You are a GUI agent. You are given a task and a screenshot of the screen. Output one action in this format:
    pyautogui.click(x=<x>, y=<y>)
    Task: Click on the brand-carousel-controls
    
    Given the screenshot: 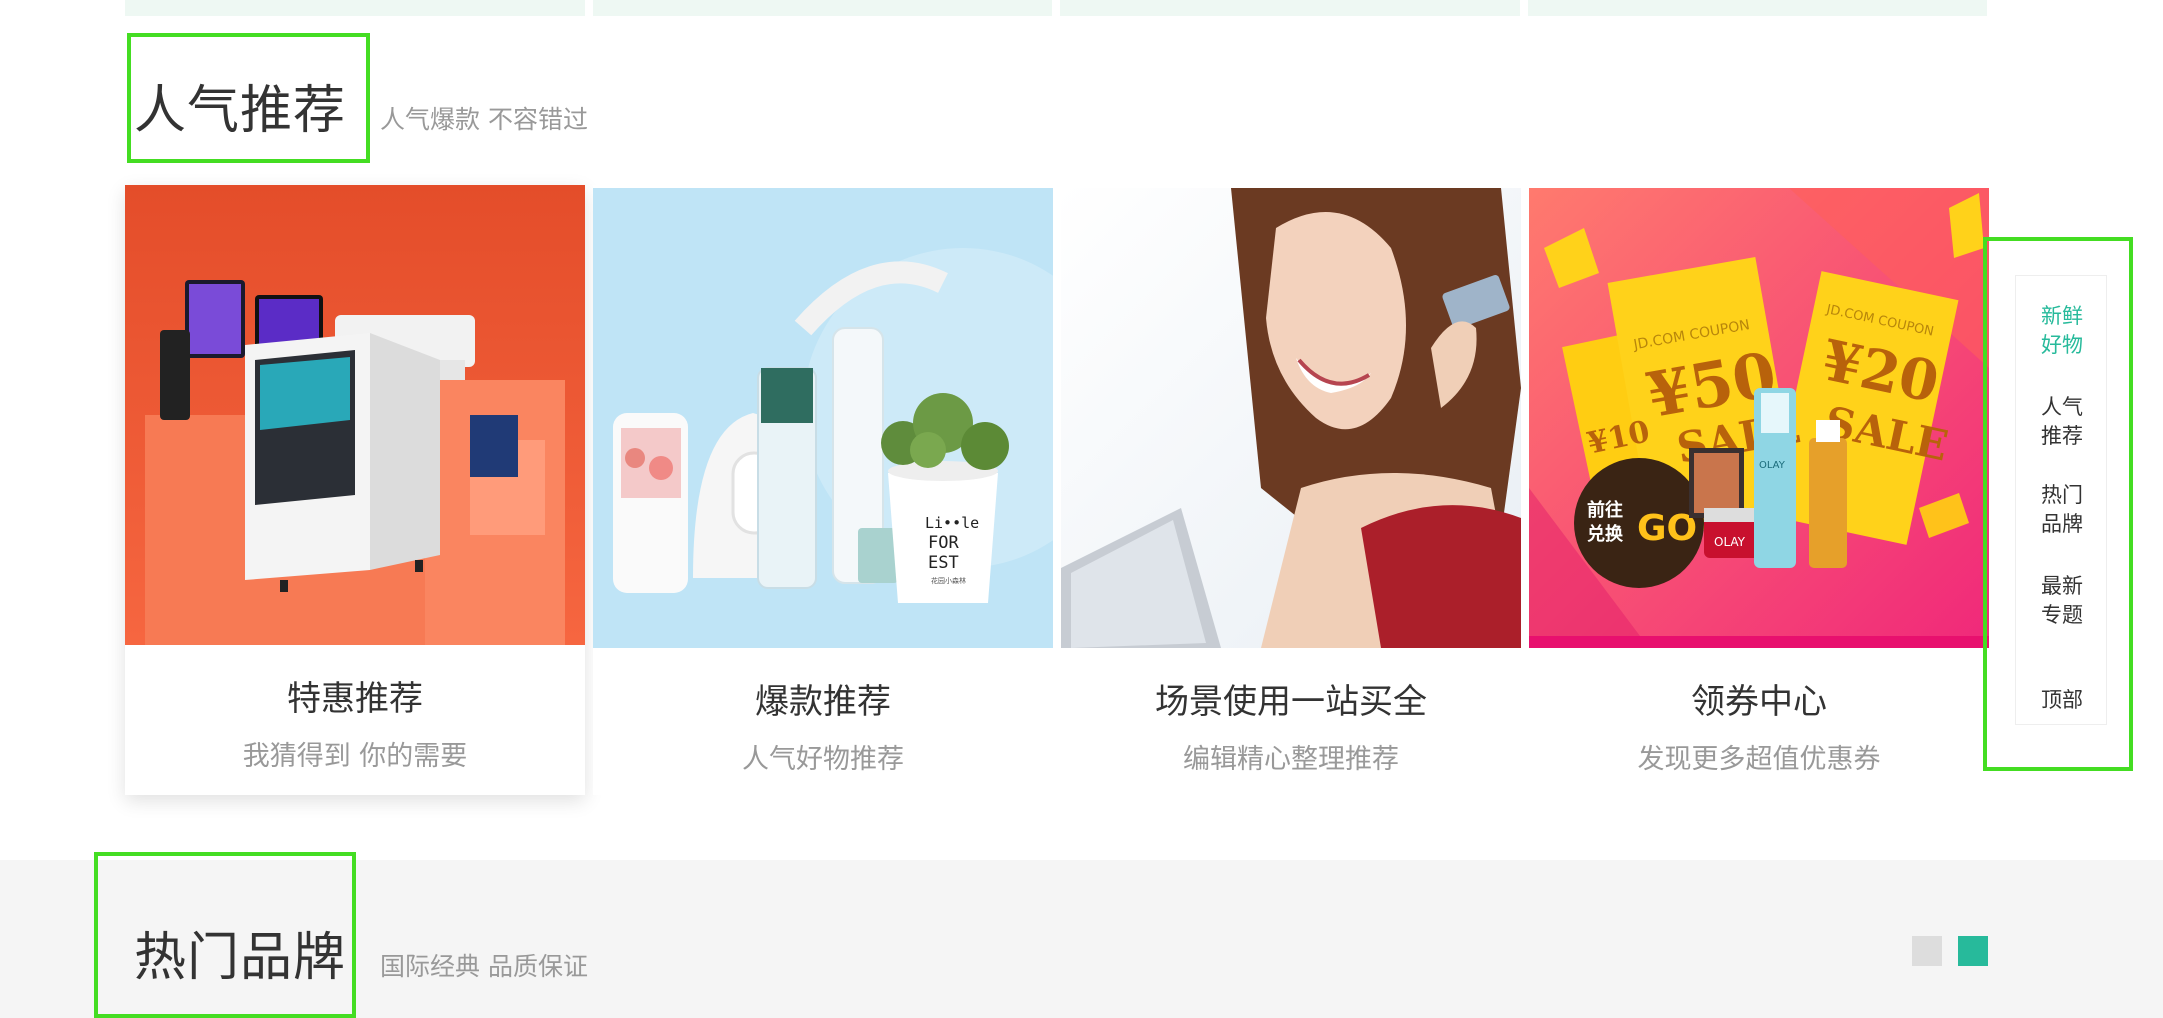 What is the action you would take?
    pyautogui.click(x=1950, y=951)
    